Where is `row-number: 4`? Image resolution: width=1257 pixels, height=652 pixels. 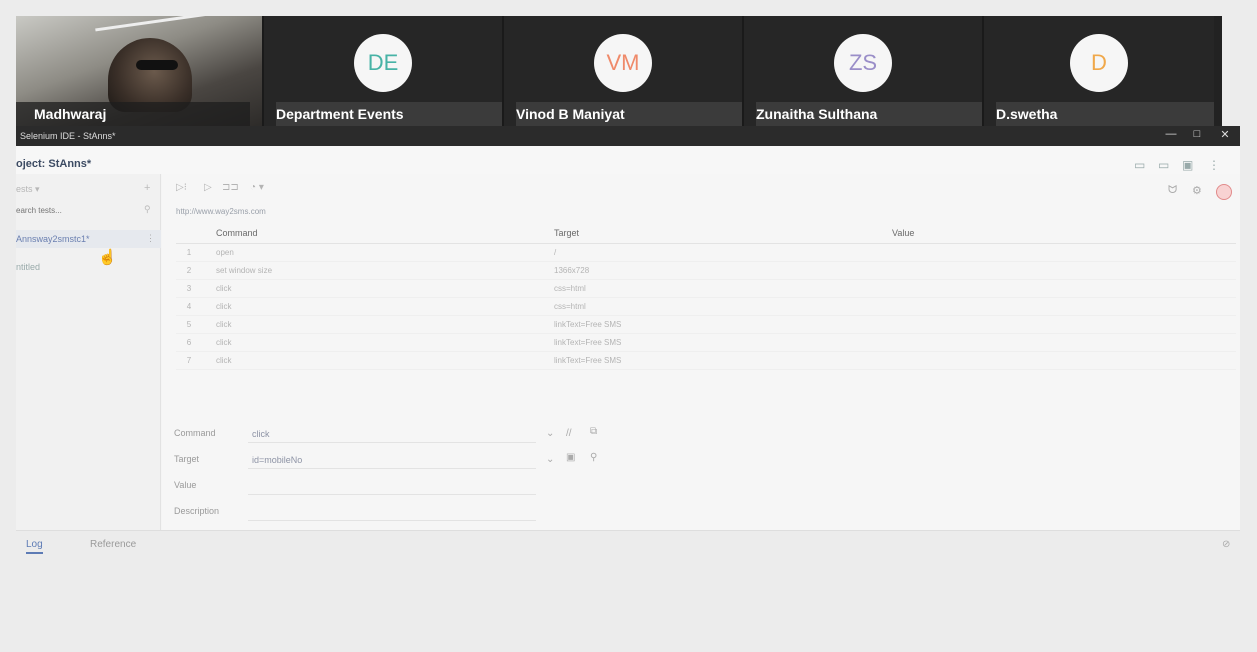 row-number: 4 is located at coordinates (189, 306).